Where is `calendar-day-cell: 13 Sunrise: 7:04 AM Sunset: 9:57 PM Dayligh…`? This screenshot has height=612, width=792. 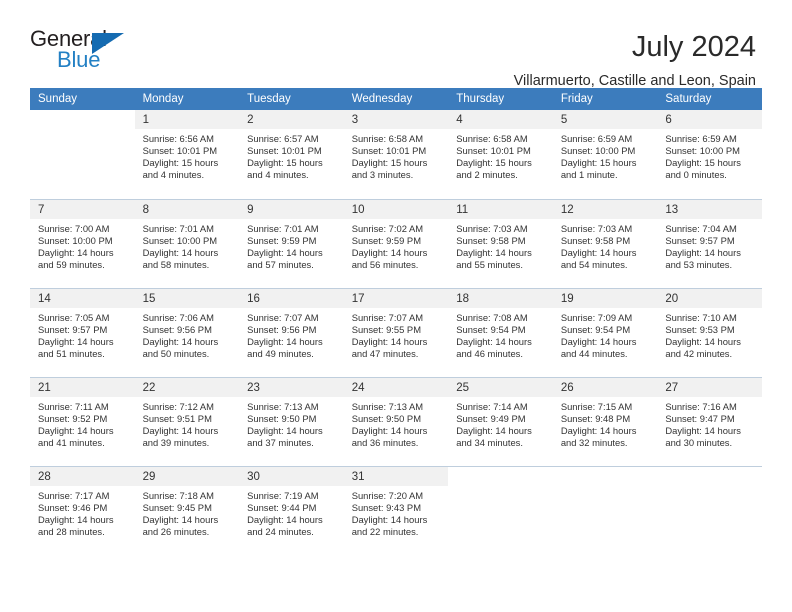 calendar-day-cell: 13 Sunrise: 7:04 AM Sunset: 9:57 PM Dayligh… is located at coordinates (709, 243).